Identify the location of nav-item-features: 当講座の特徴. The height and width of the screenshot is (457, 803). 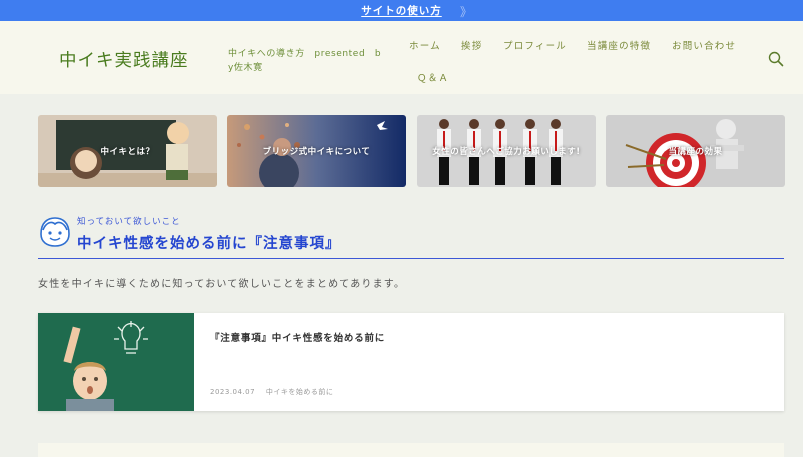
(619, 45).